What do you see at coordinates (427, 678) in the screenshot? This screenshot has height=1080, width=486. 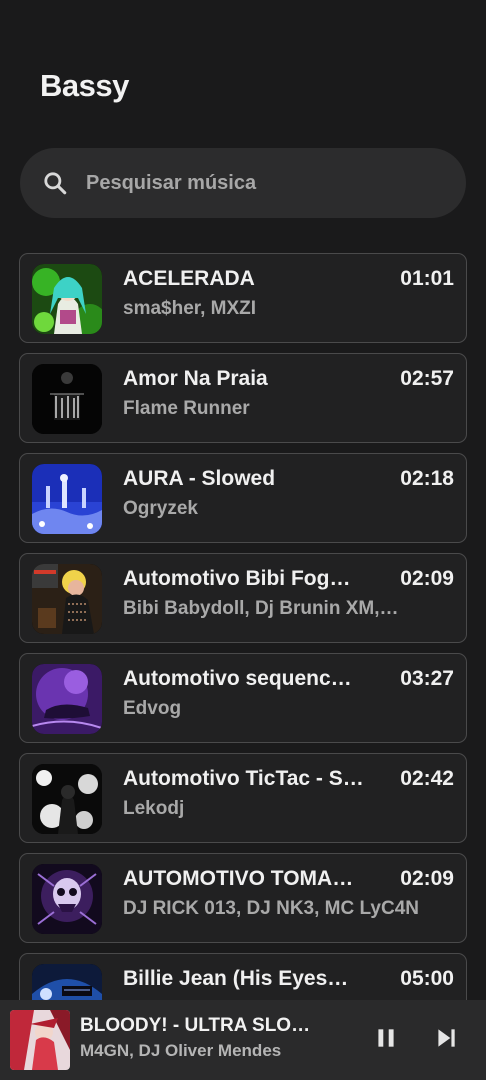 I see `song-duration: 03:27` at bounding box center [427, 678].